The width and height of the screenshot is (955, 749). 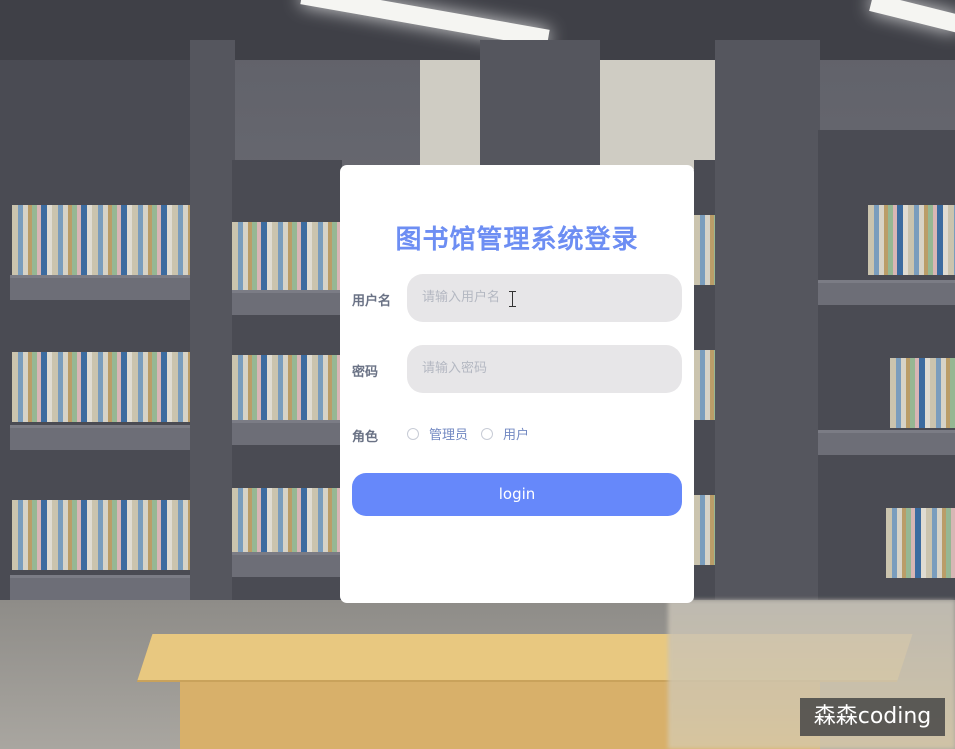 What do you see at coordinates (455, 368) in the screenshot?
I see `password-placeholder: 请输入密码` at bounding box center [455, 368].